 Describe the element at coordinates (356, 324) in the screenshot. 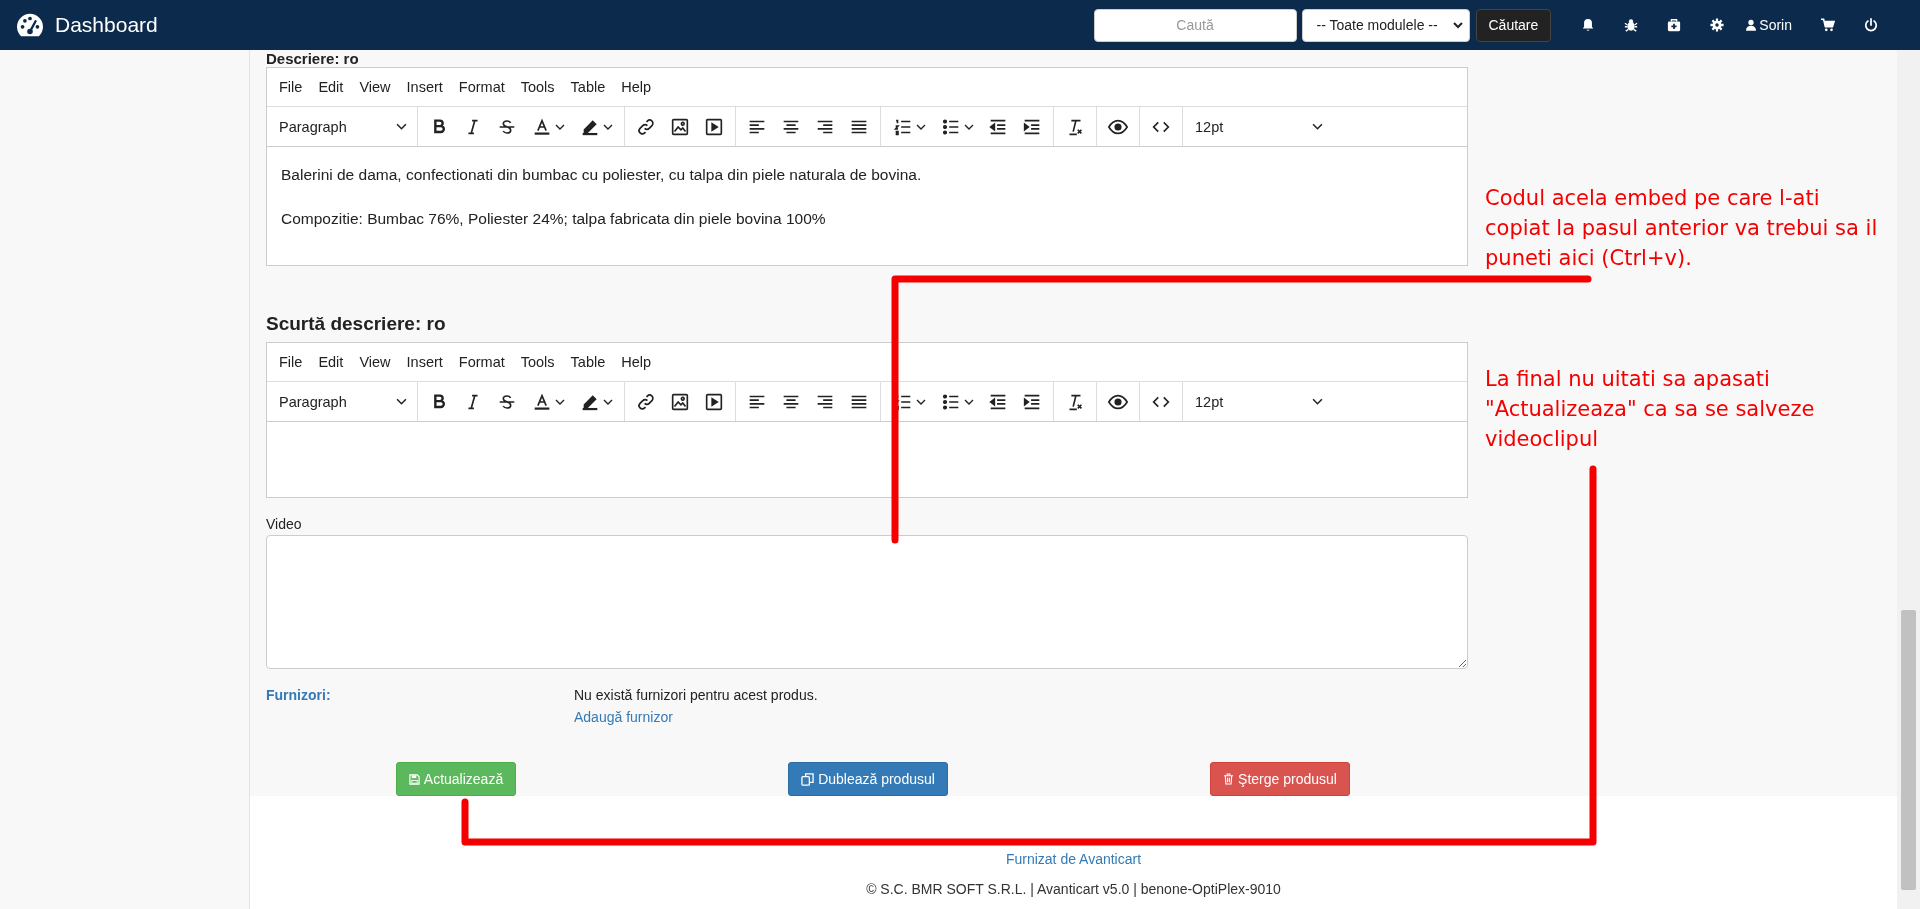

I see `section-heading: Scurtă descriere: ro` at that location.